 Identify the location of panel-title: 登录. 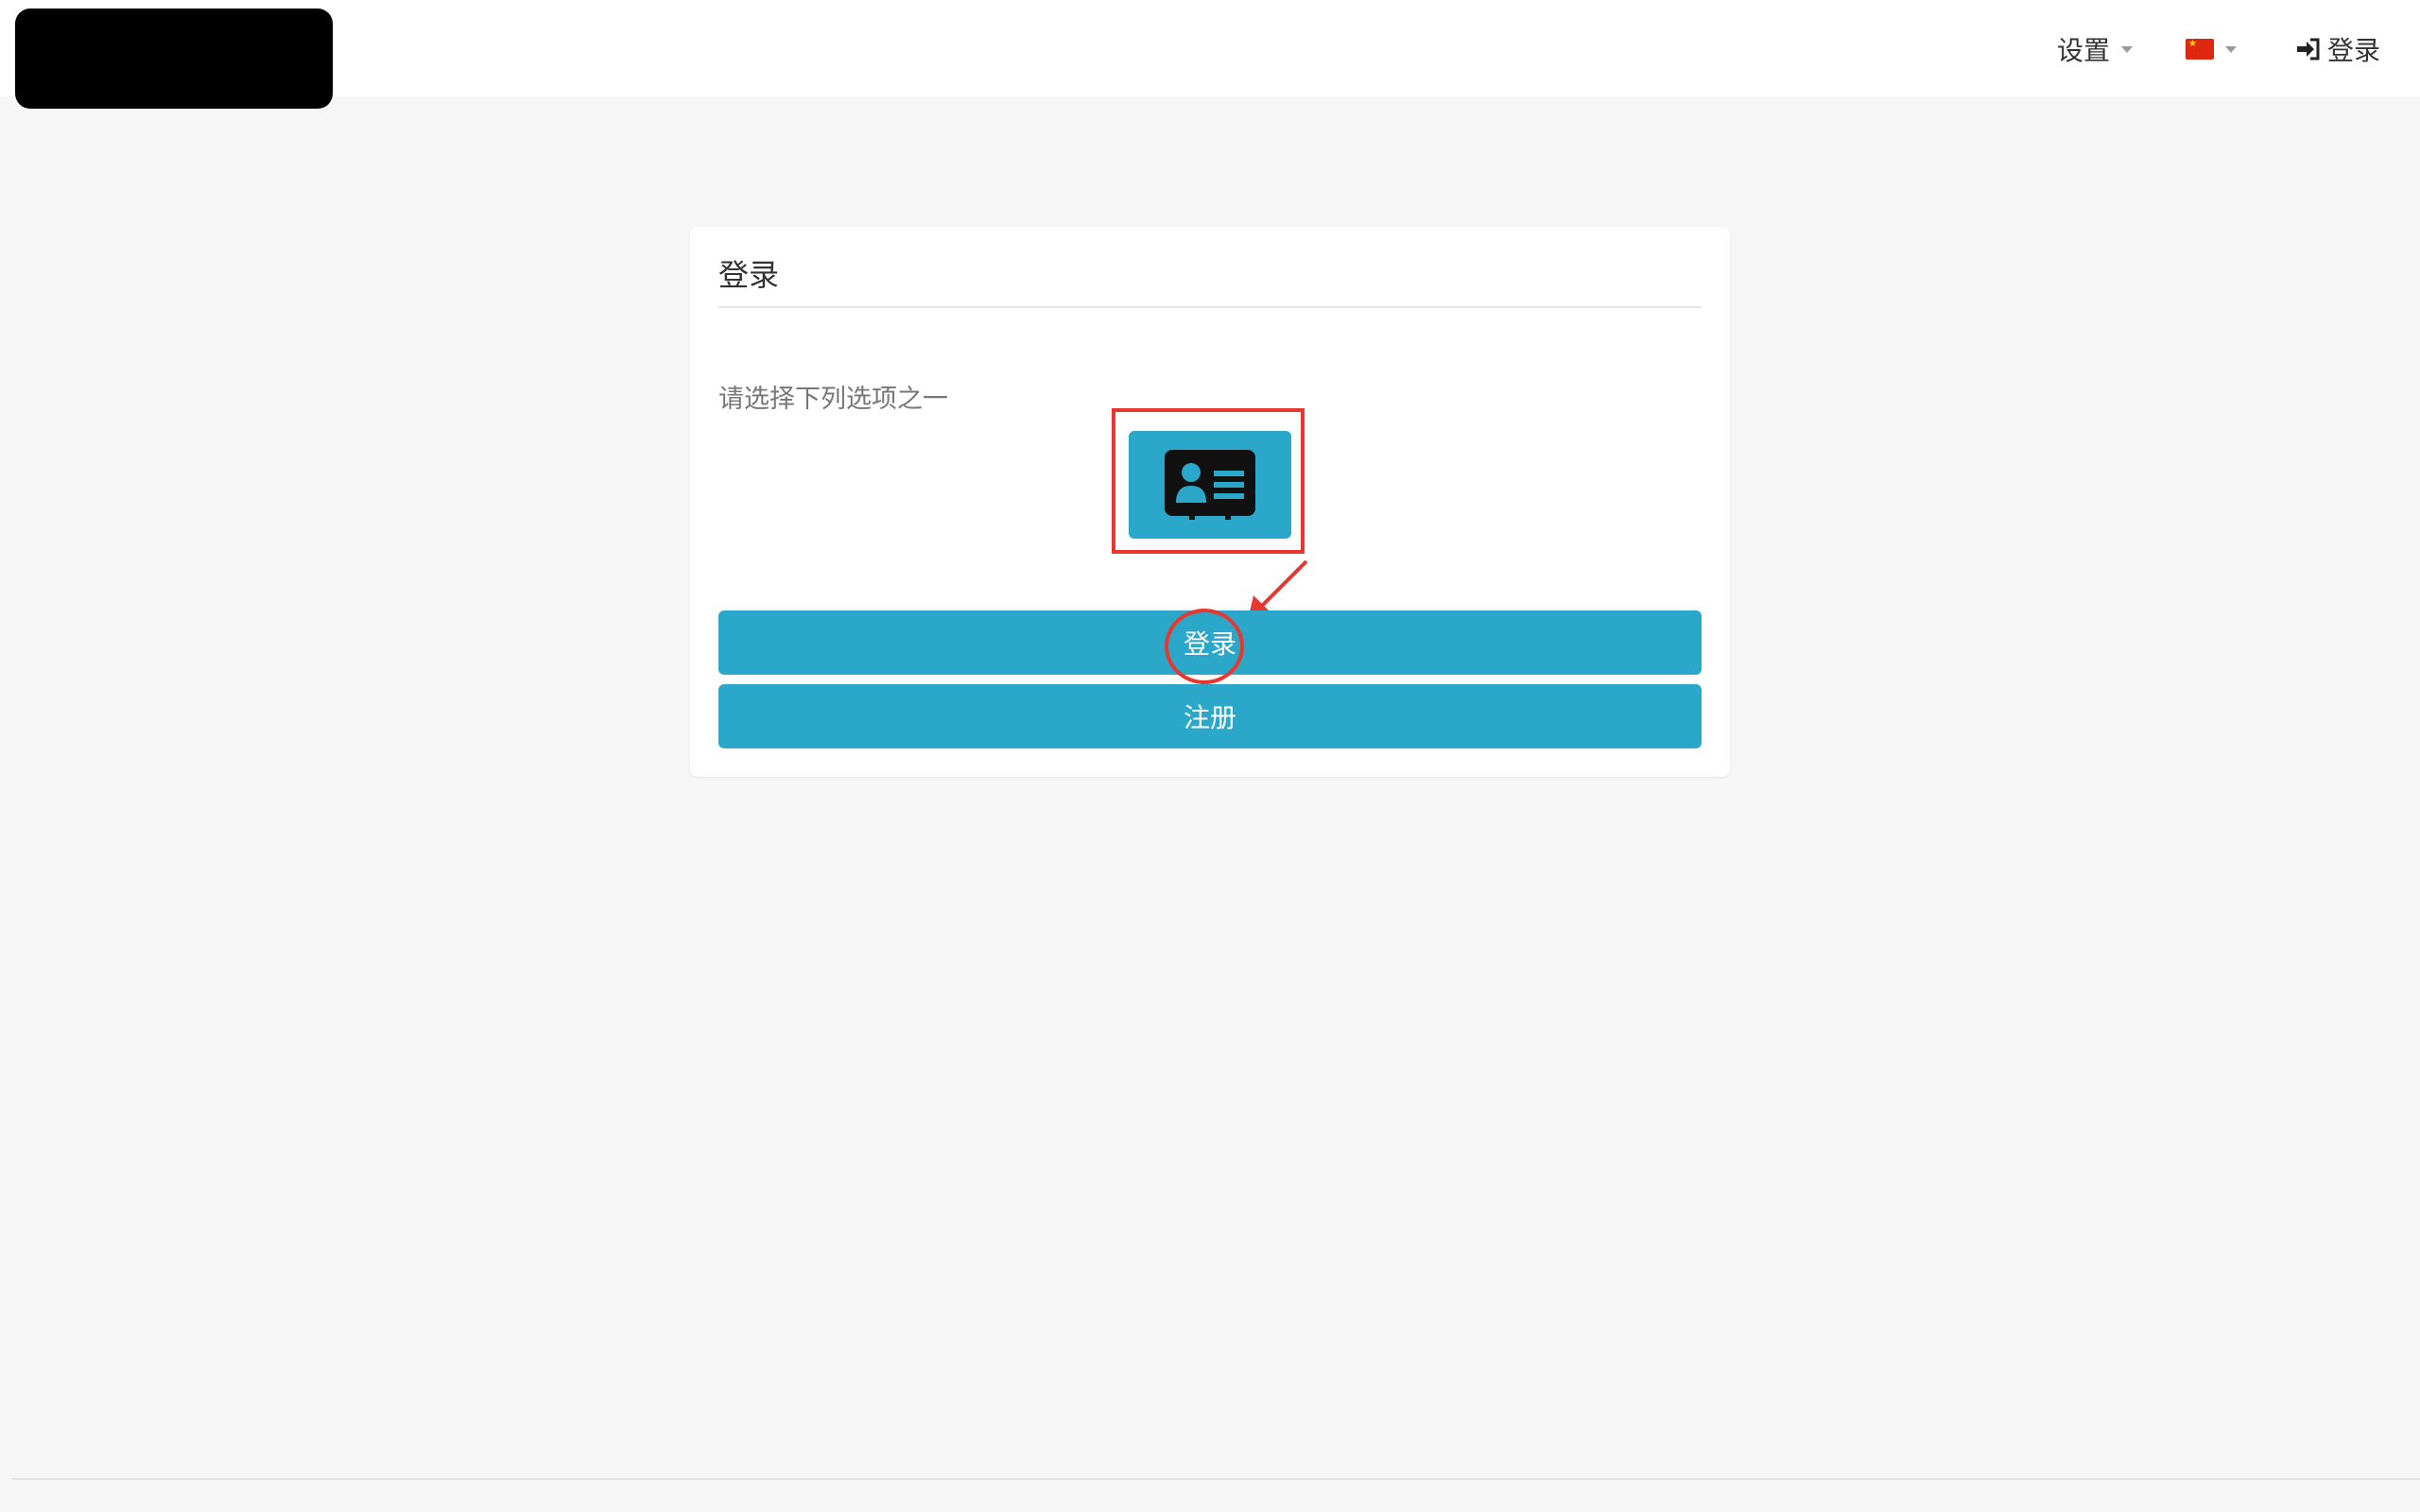
(749, 275).